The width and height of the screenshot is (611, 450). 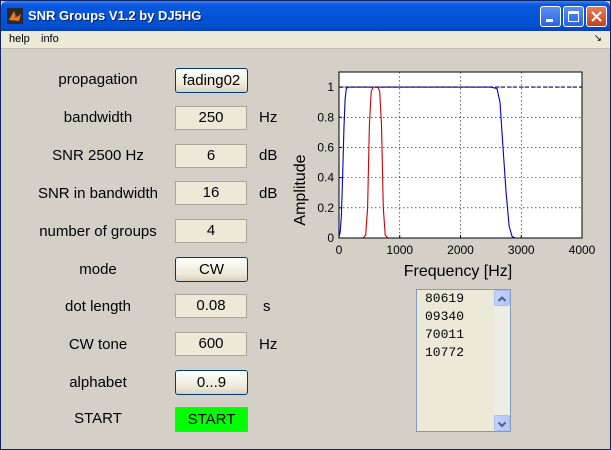 What do you see at coordinates (325, 178) in the screenshot?
I see `y-tick-label: 0.4` at bounding box center [325, 178].